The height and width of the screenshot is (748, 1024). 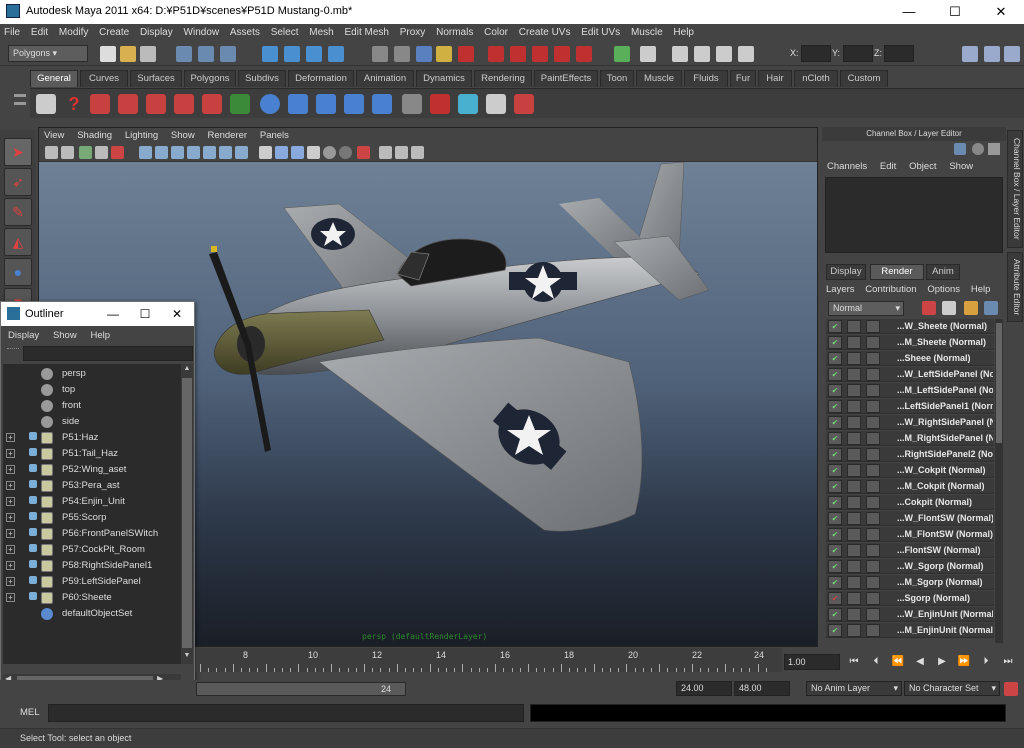 I want to click on side-tab-channel-box: Channel Box / Layer Editor, so click(x=1015, y=189).